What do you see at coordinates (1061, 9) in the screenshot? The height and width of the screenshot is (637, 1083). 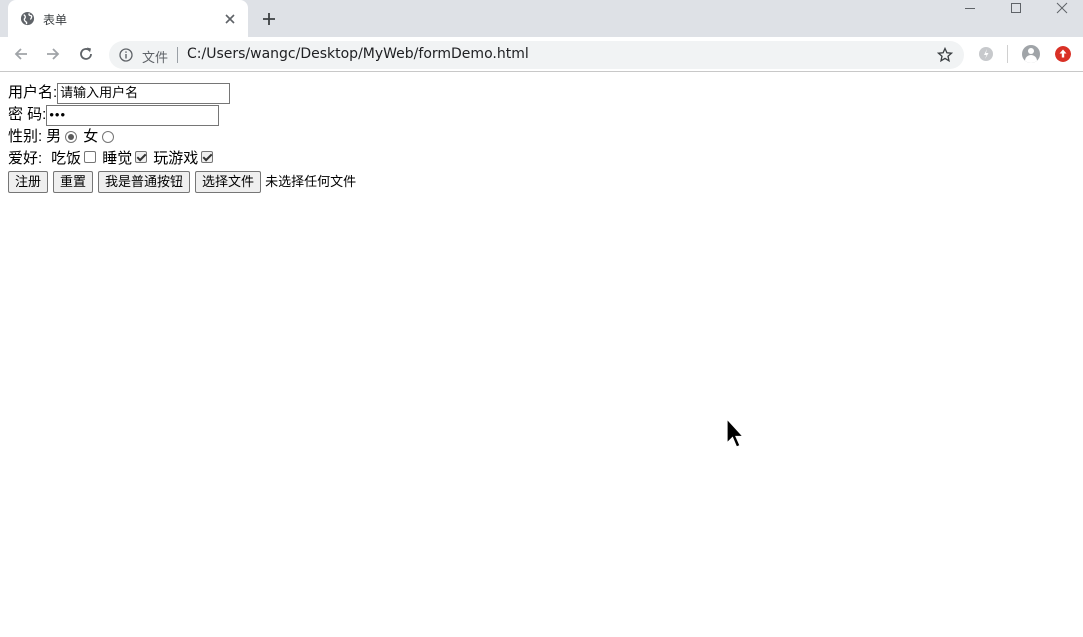 I see `window-close-icon` at bounding box center [1061, 9].